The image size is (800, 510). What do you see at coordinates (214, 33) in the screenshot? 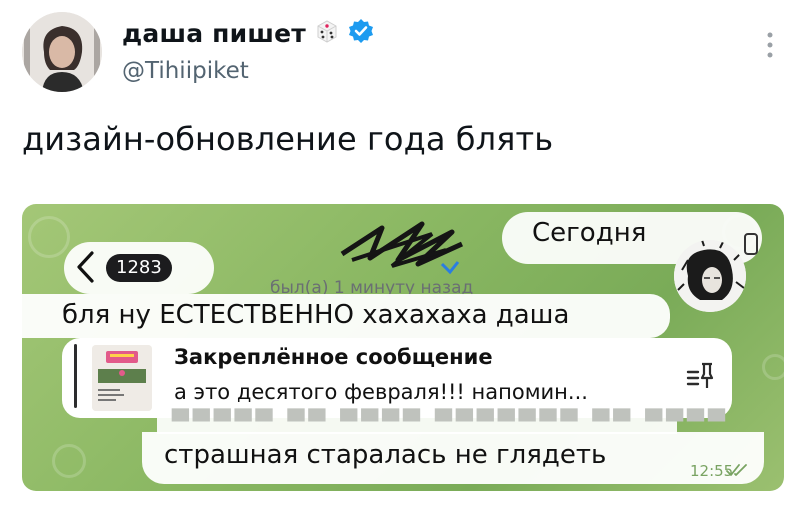
I see `display-name: даша пишет` at bounding box center [214, 33].